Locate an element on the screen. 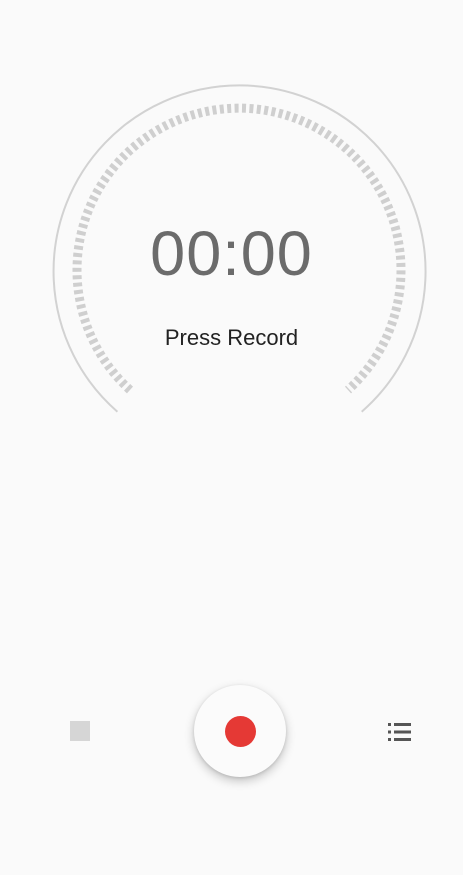  stop-button is located at coordinates (80, 731).